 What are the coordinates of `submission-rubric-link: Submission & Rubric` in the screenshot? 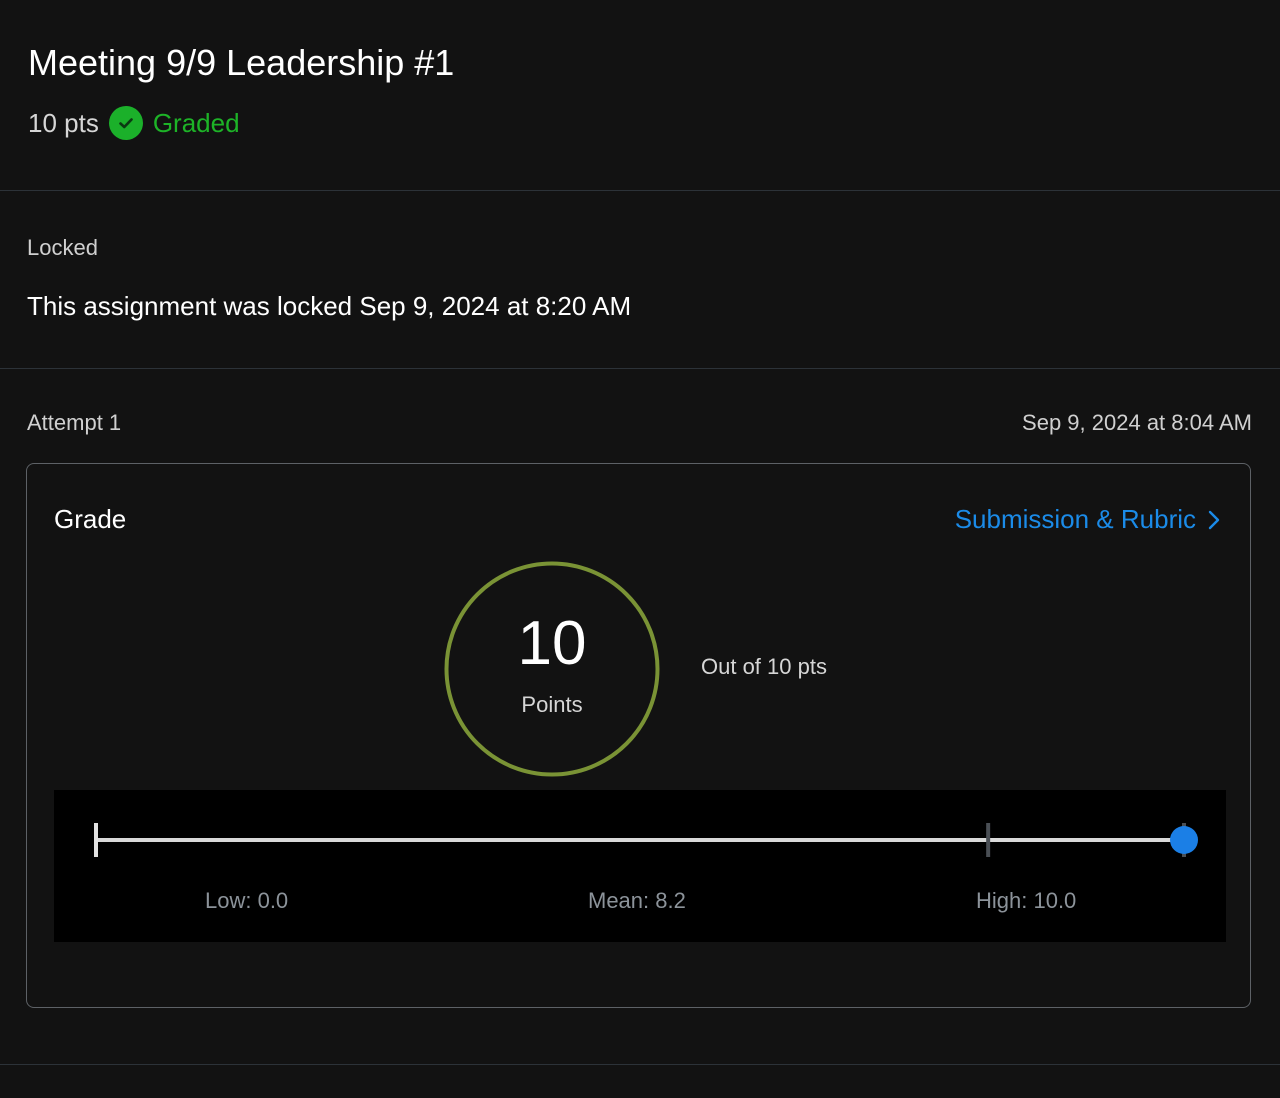 It's located at (1087, 519).